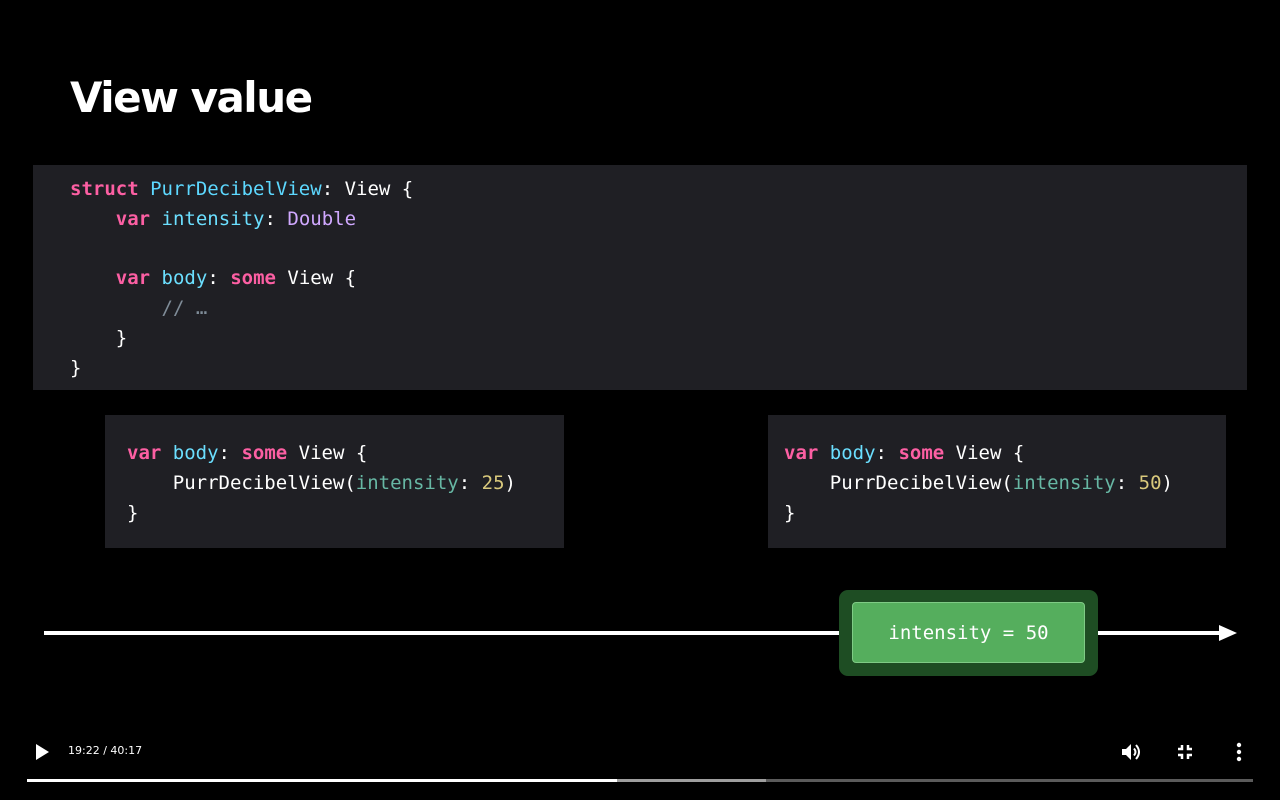 This screenshot has height=800, width=1280. Describe the element at coordinates (322, 218) in the screenshot. I see `code-token: Double` at that location.